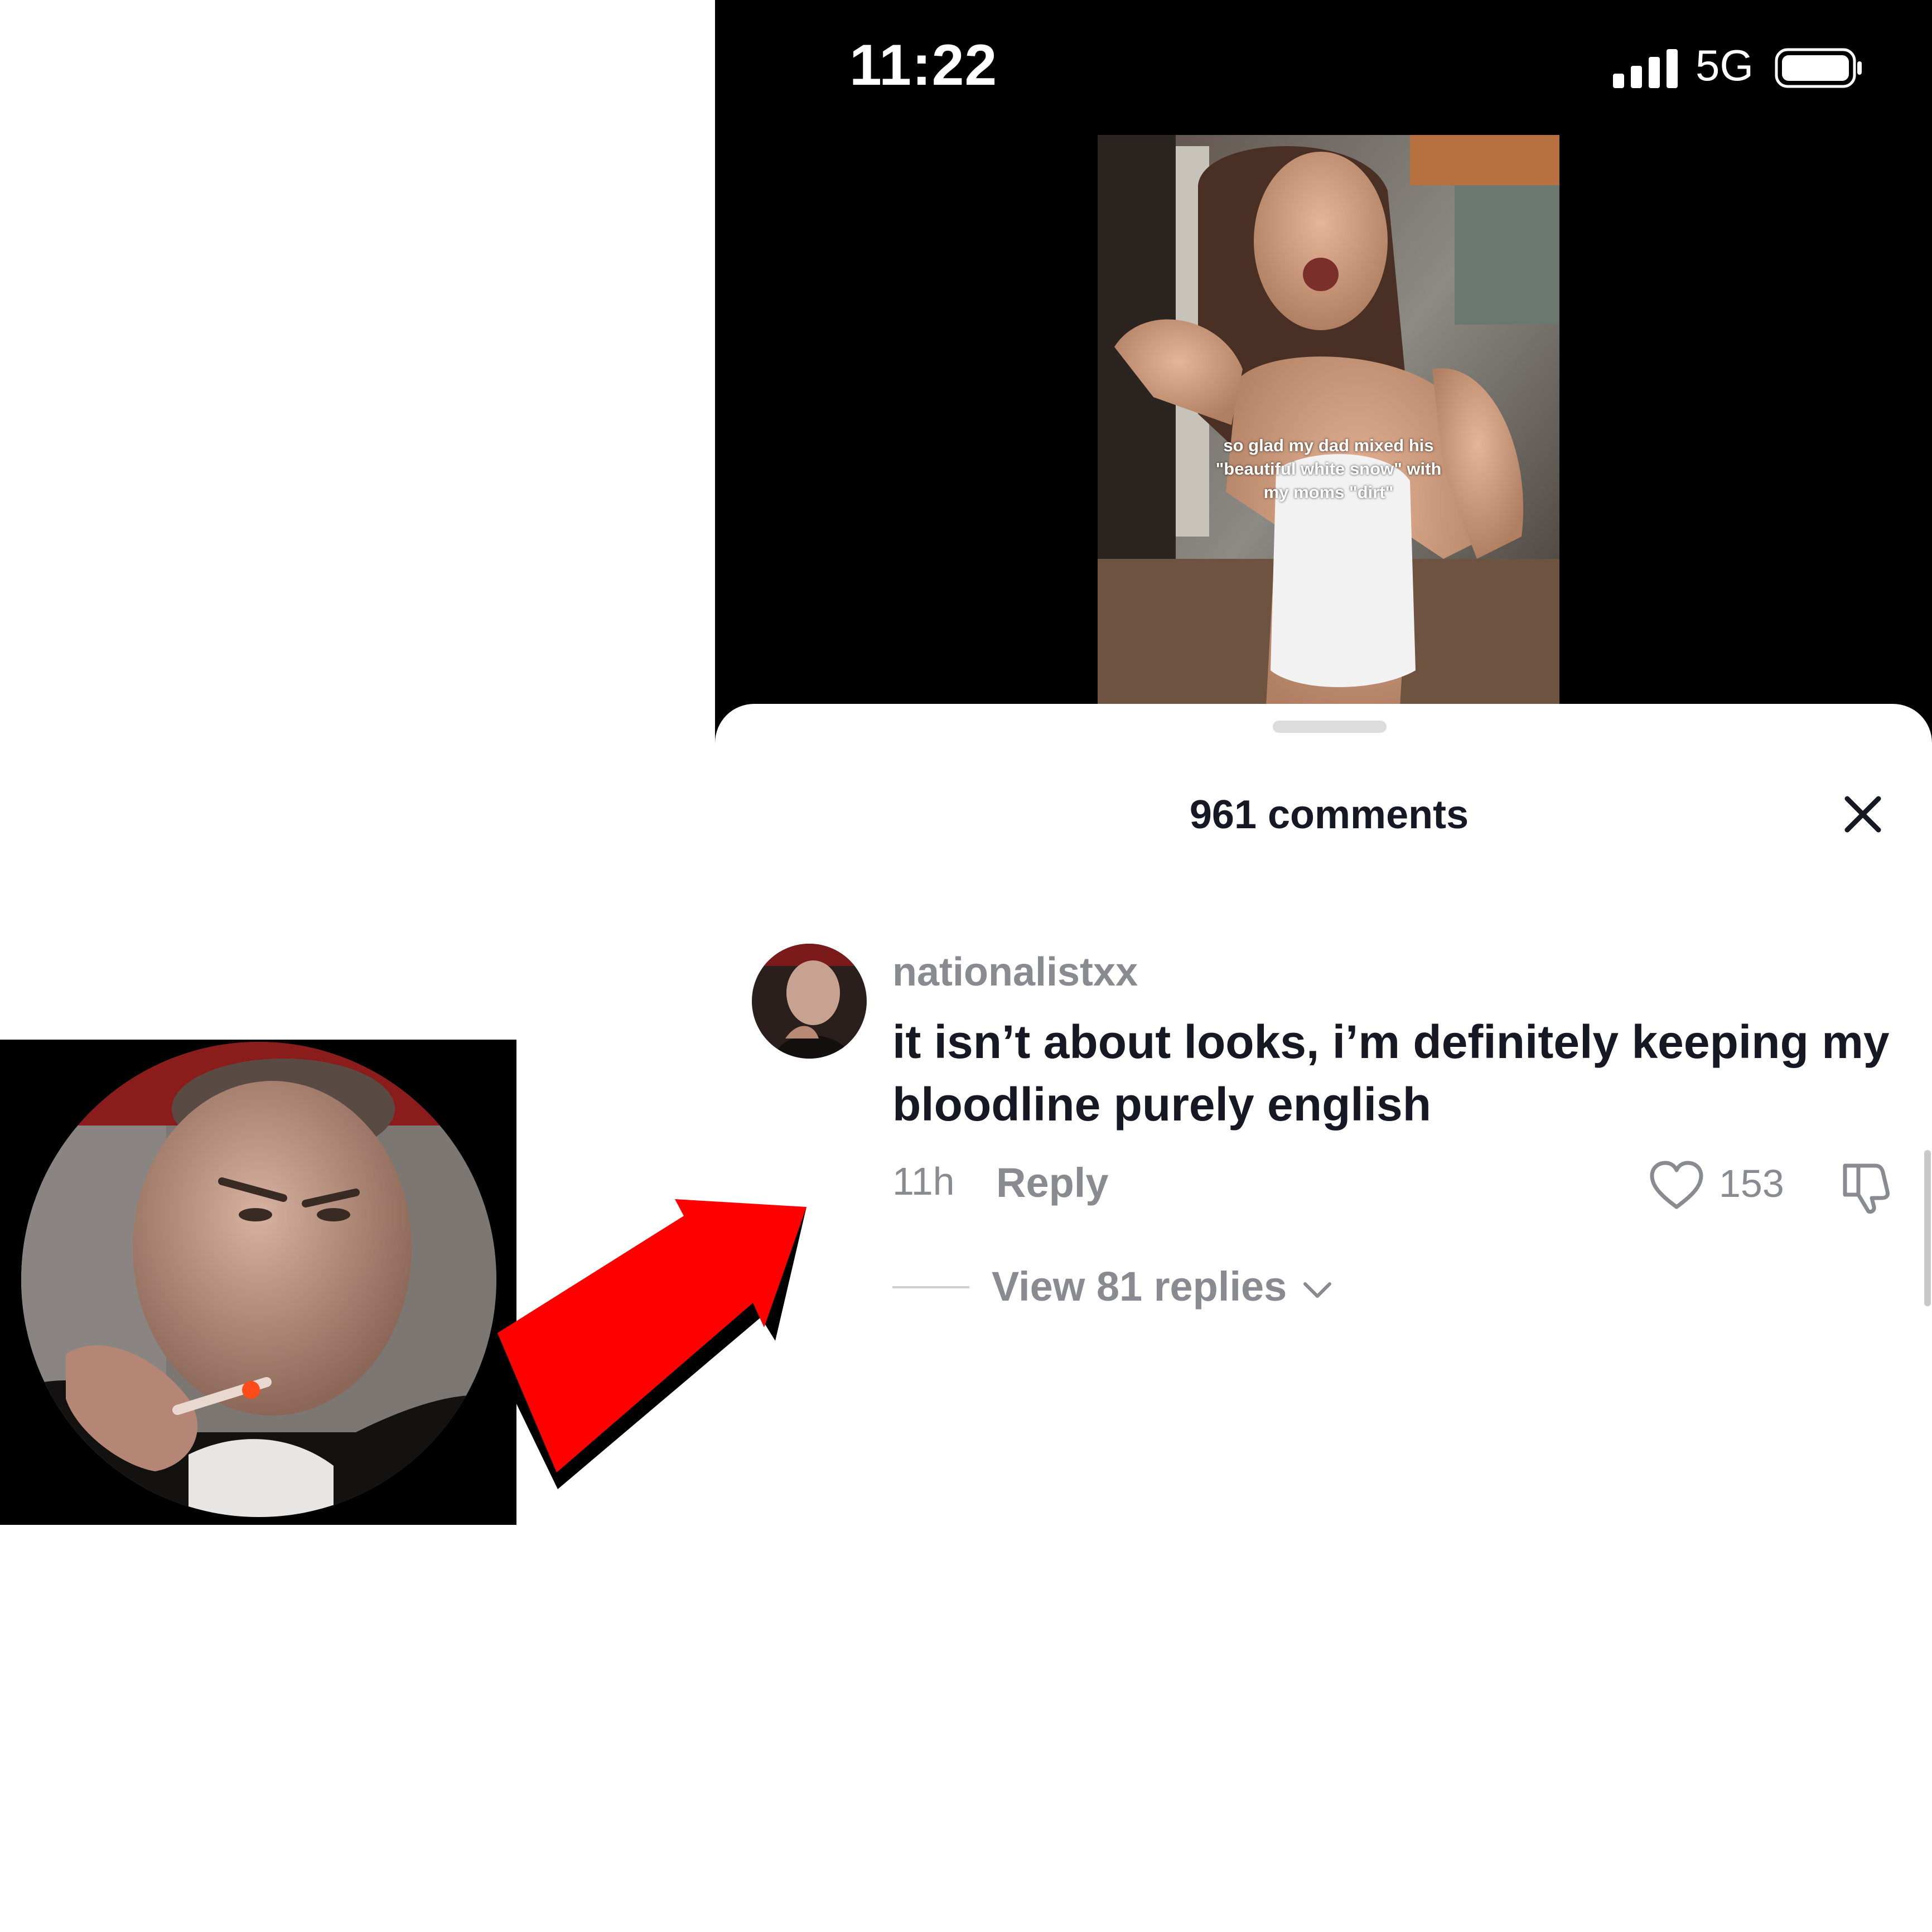  I want to click on video-frame-image, so click(1328, 430).